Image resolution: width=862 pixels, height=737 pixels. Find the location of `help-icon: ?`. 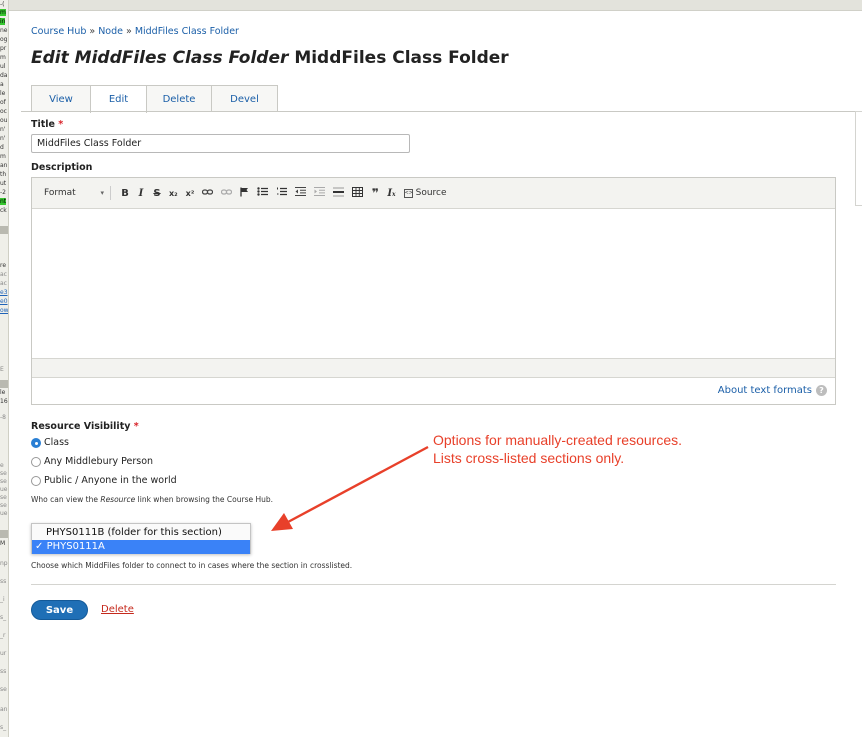

help-icon: ? is located at coordinates (821, 390).